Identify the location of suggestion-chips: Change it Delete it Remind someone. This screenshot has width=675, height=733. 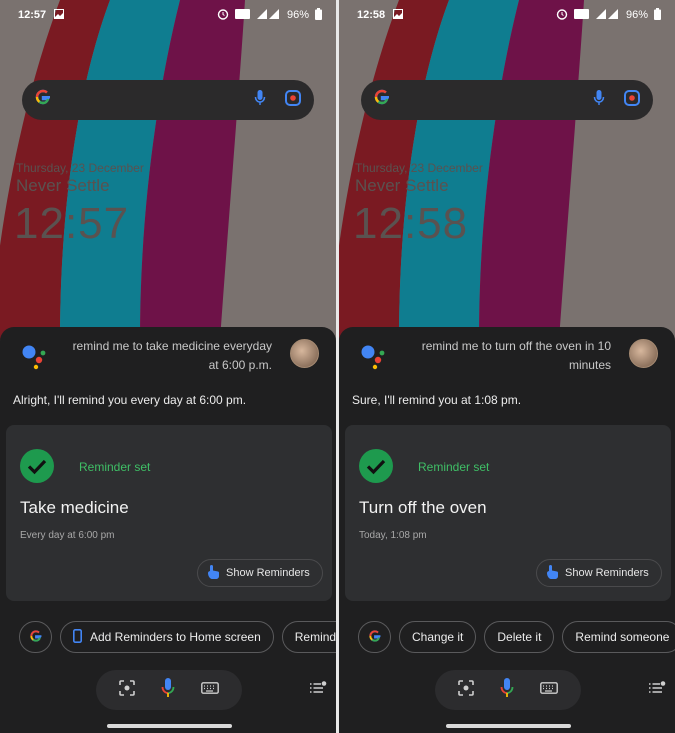
(516, 637).